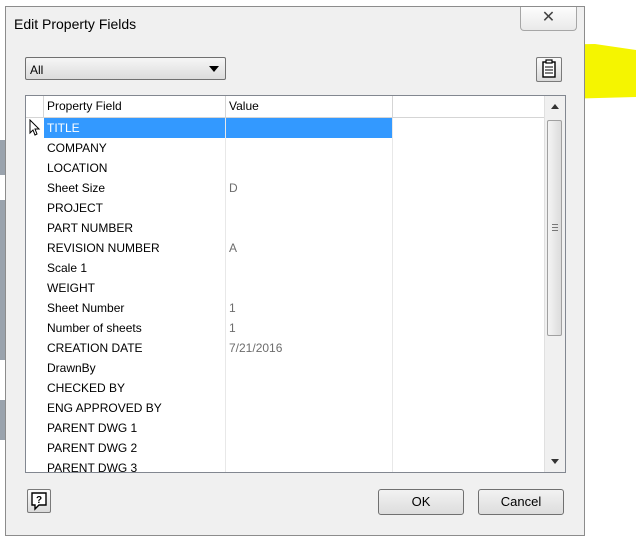 The width and height of the screenshot is (636, 539). I want to click on table-row: DrawnBy, so click(285, 368).